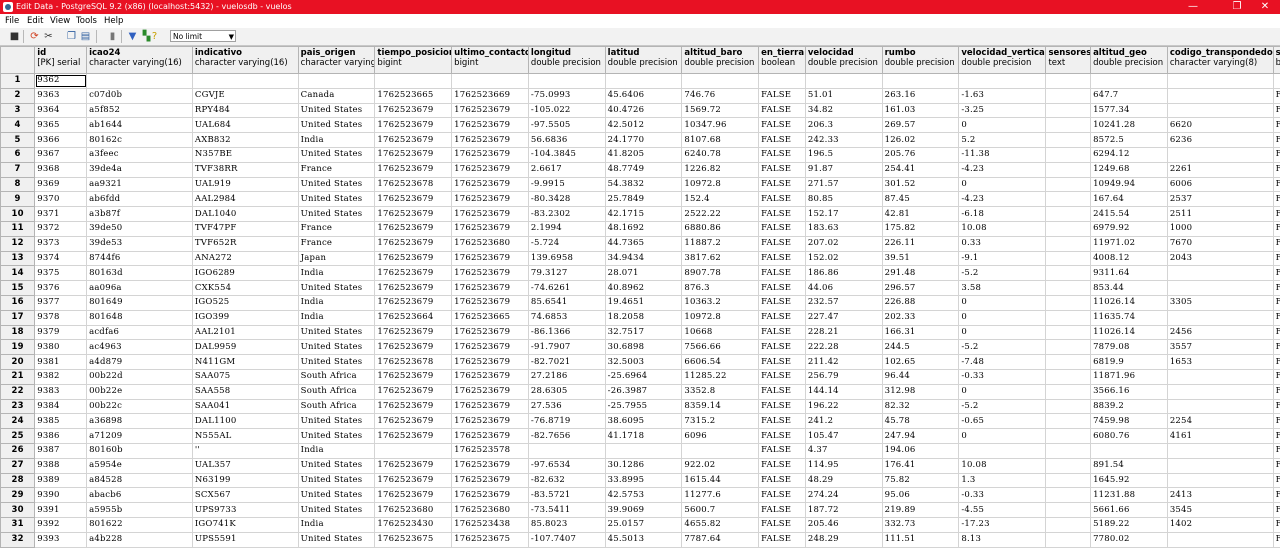 This screenshot has width=1280, height=554. What do you see at coordinates (843, 450) in the screenshot?
I see `table-cell: 4.37` at bounding box center [843, 450].